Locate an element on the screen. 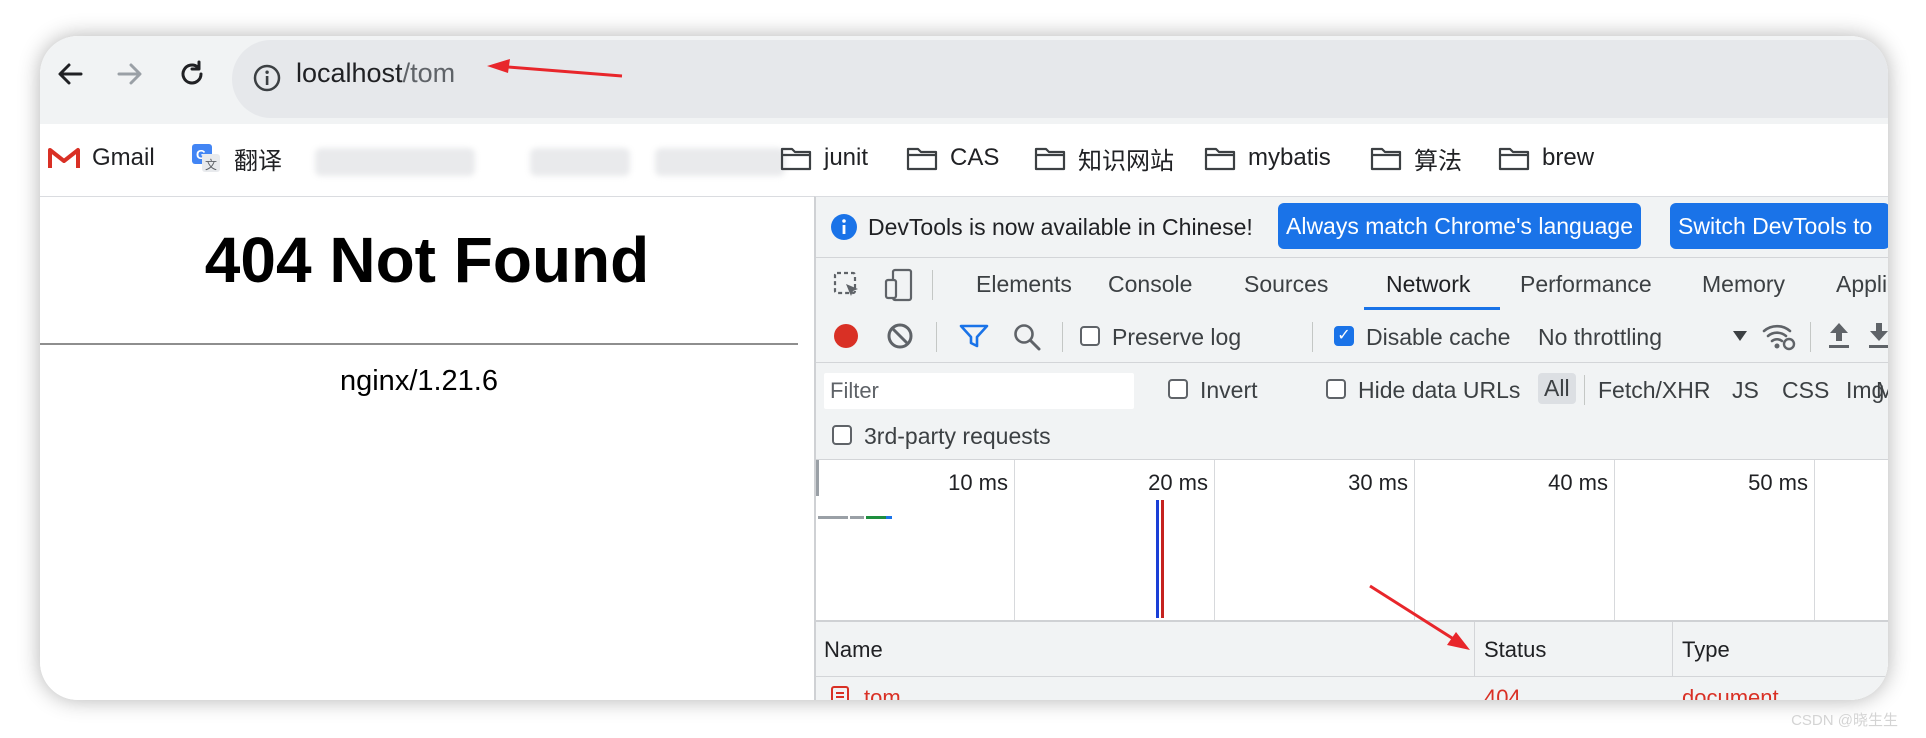  request-name: tom is located at coordinates (882, 692).